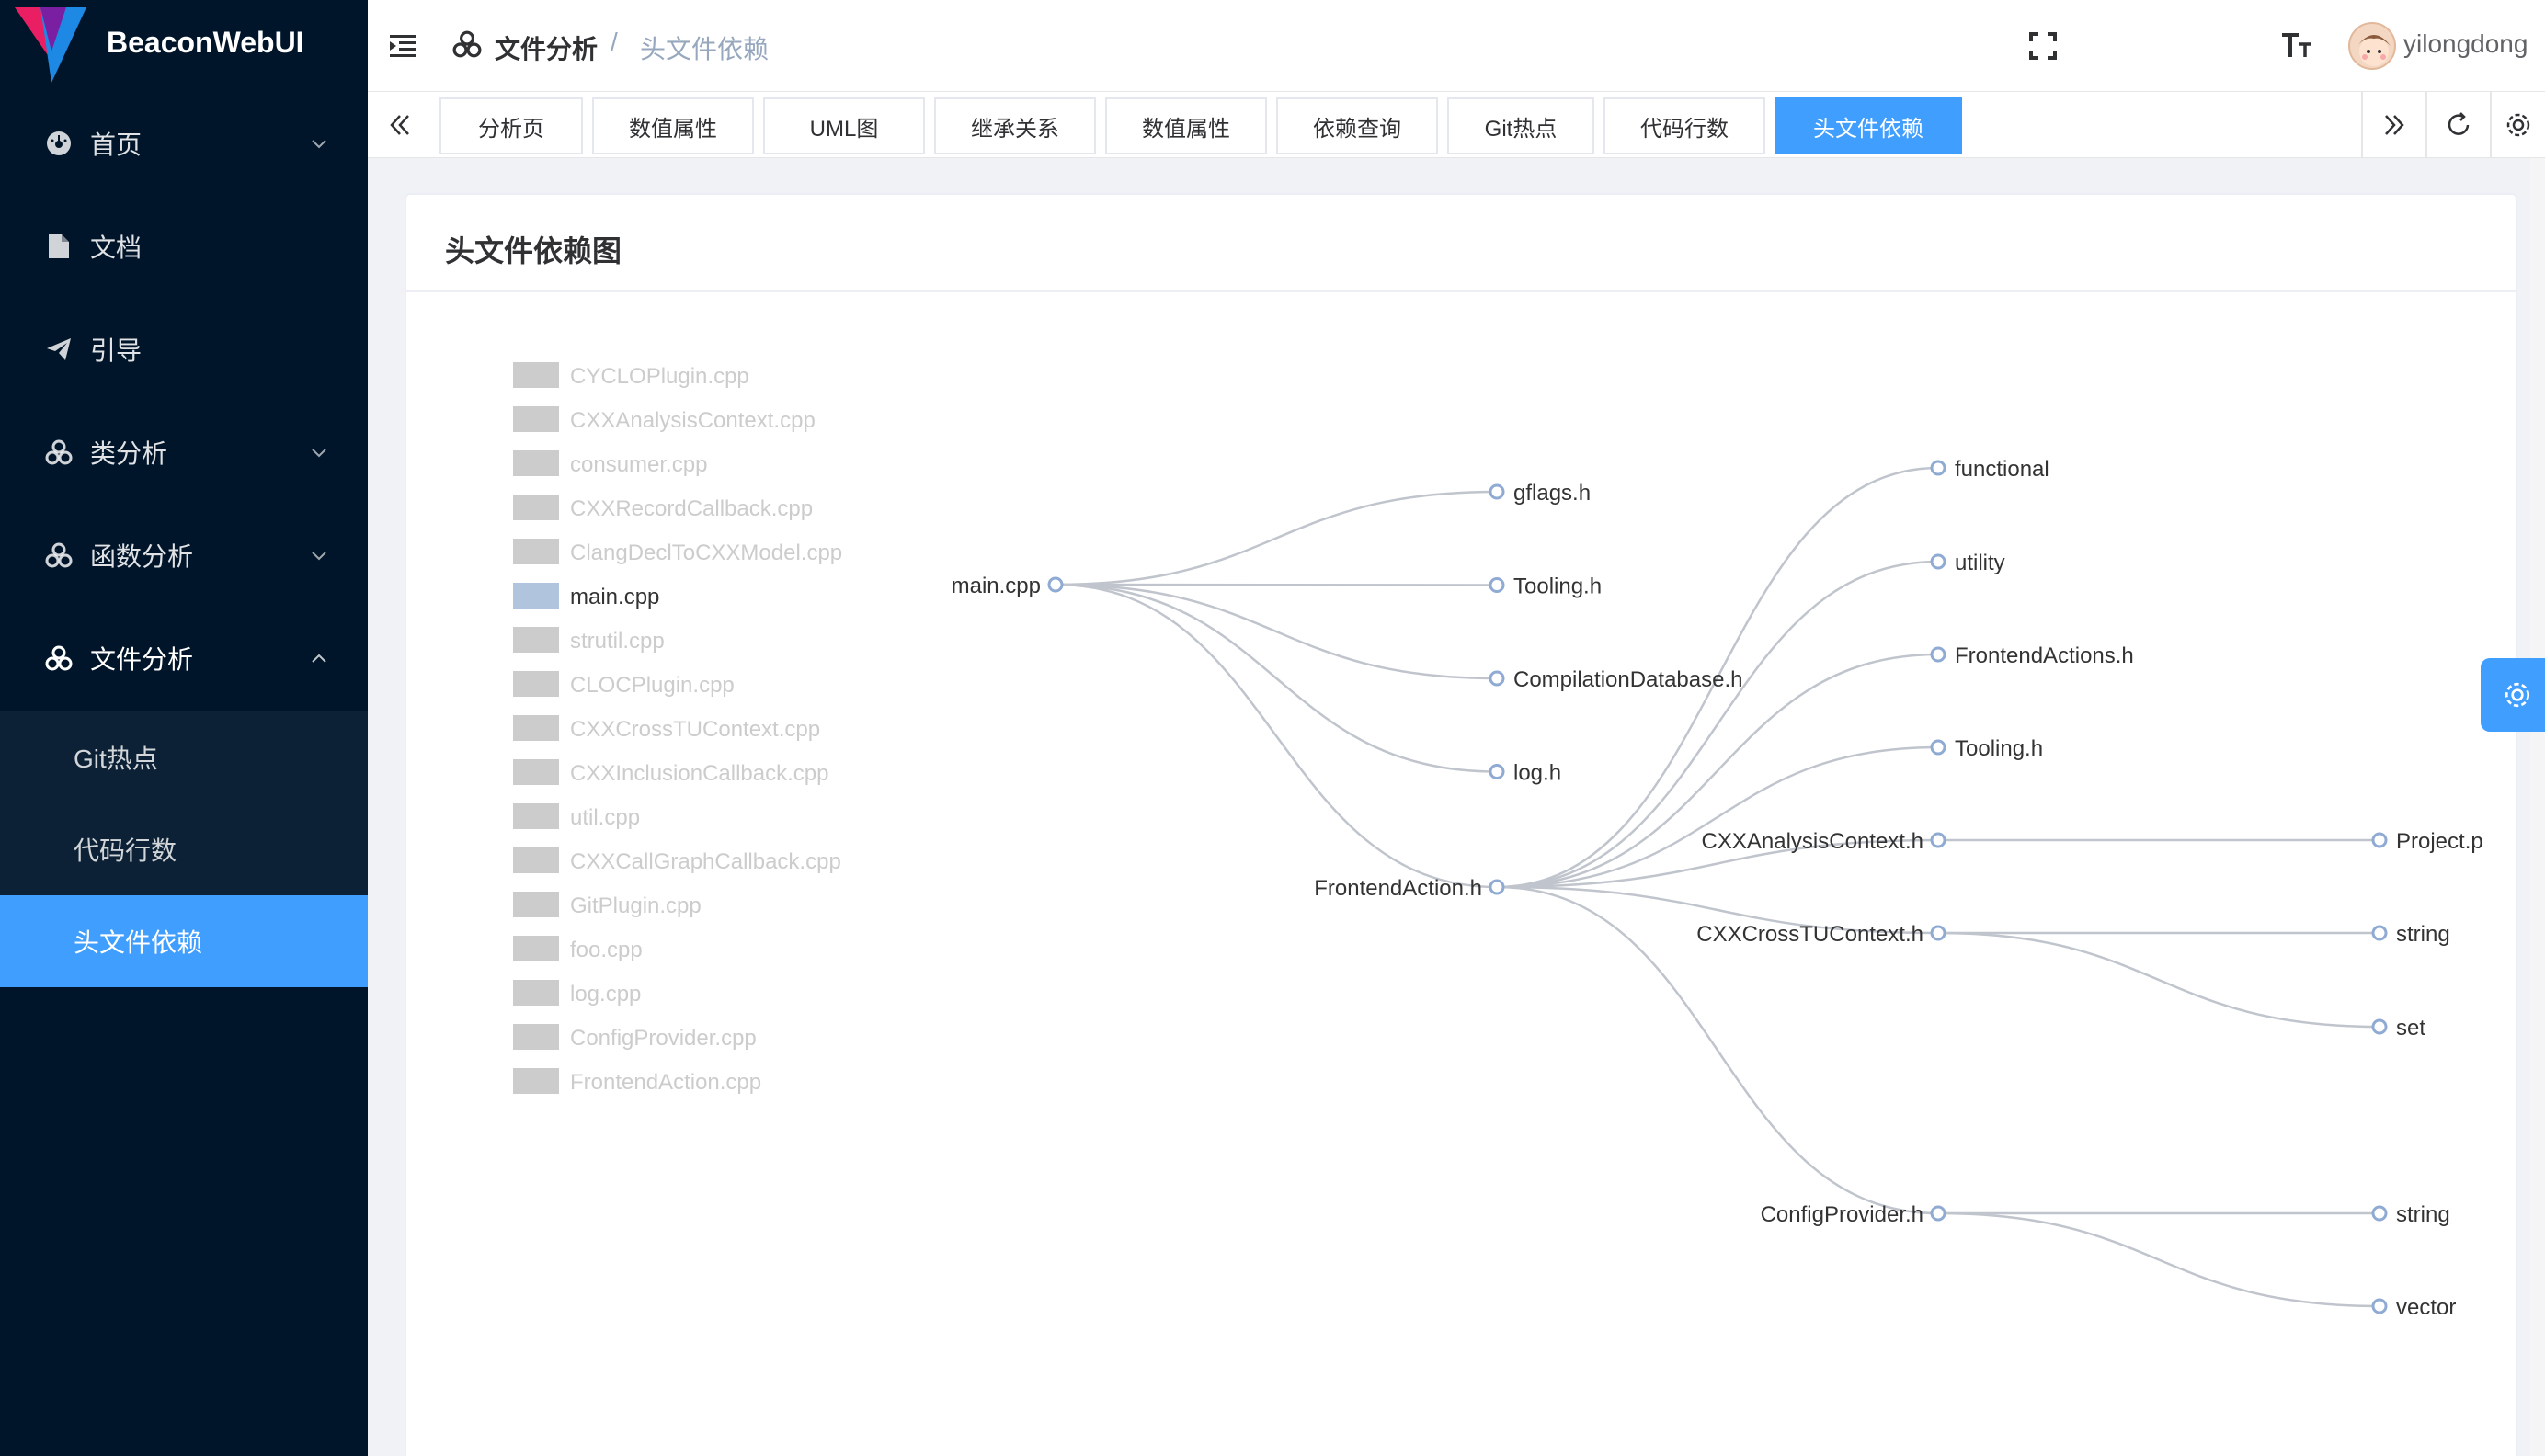  Describe the element at coordinates (2439, 841) in the screenshot. I see `tree-node-label: Project.p` at that location.